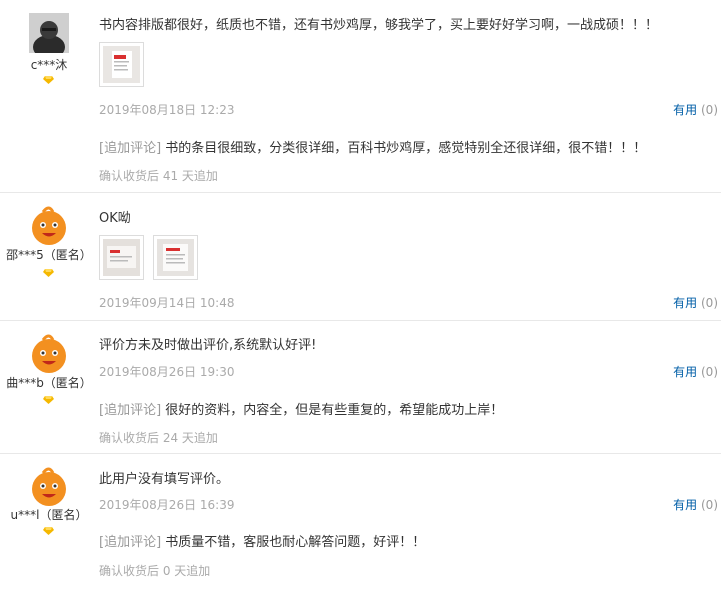  I want to click on append-review: [追加评论] 很好的资料，内容全，但是有些重复的，希望能成功上岸！, so click(301, 408).